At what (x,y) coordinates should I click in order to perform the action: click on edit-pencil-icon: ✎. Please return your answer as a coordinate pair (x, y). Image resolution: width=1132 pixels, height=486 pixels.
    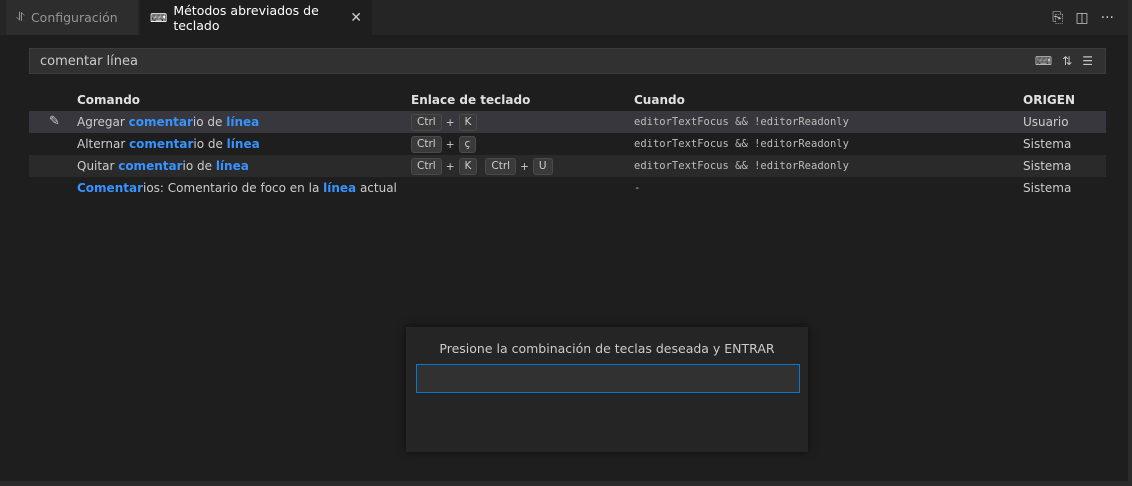
    Looking at the image, I should click on (59, 122).